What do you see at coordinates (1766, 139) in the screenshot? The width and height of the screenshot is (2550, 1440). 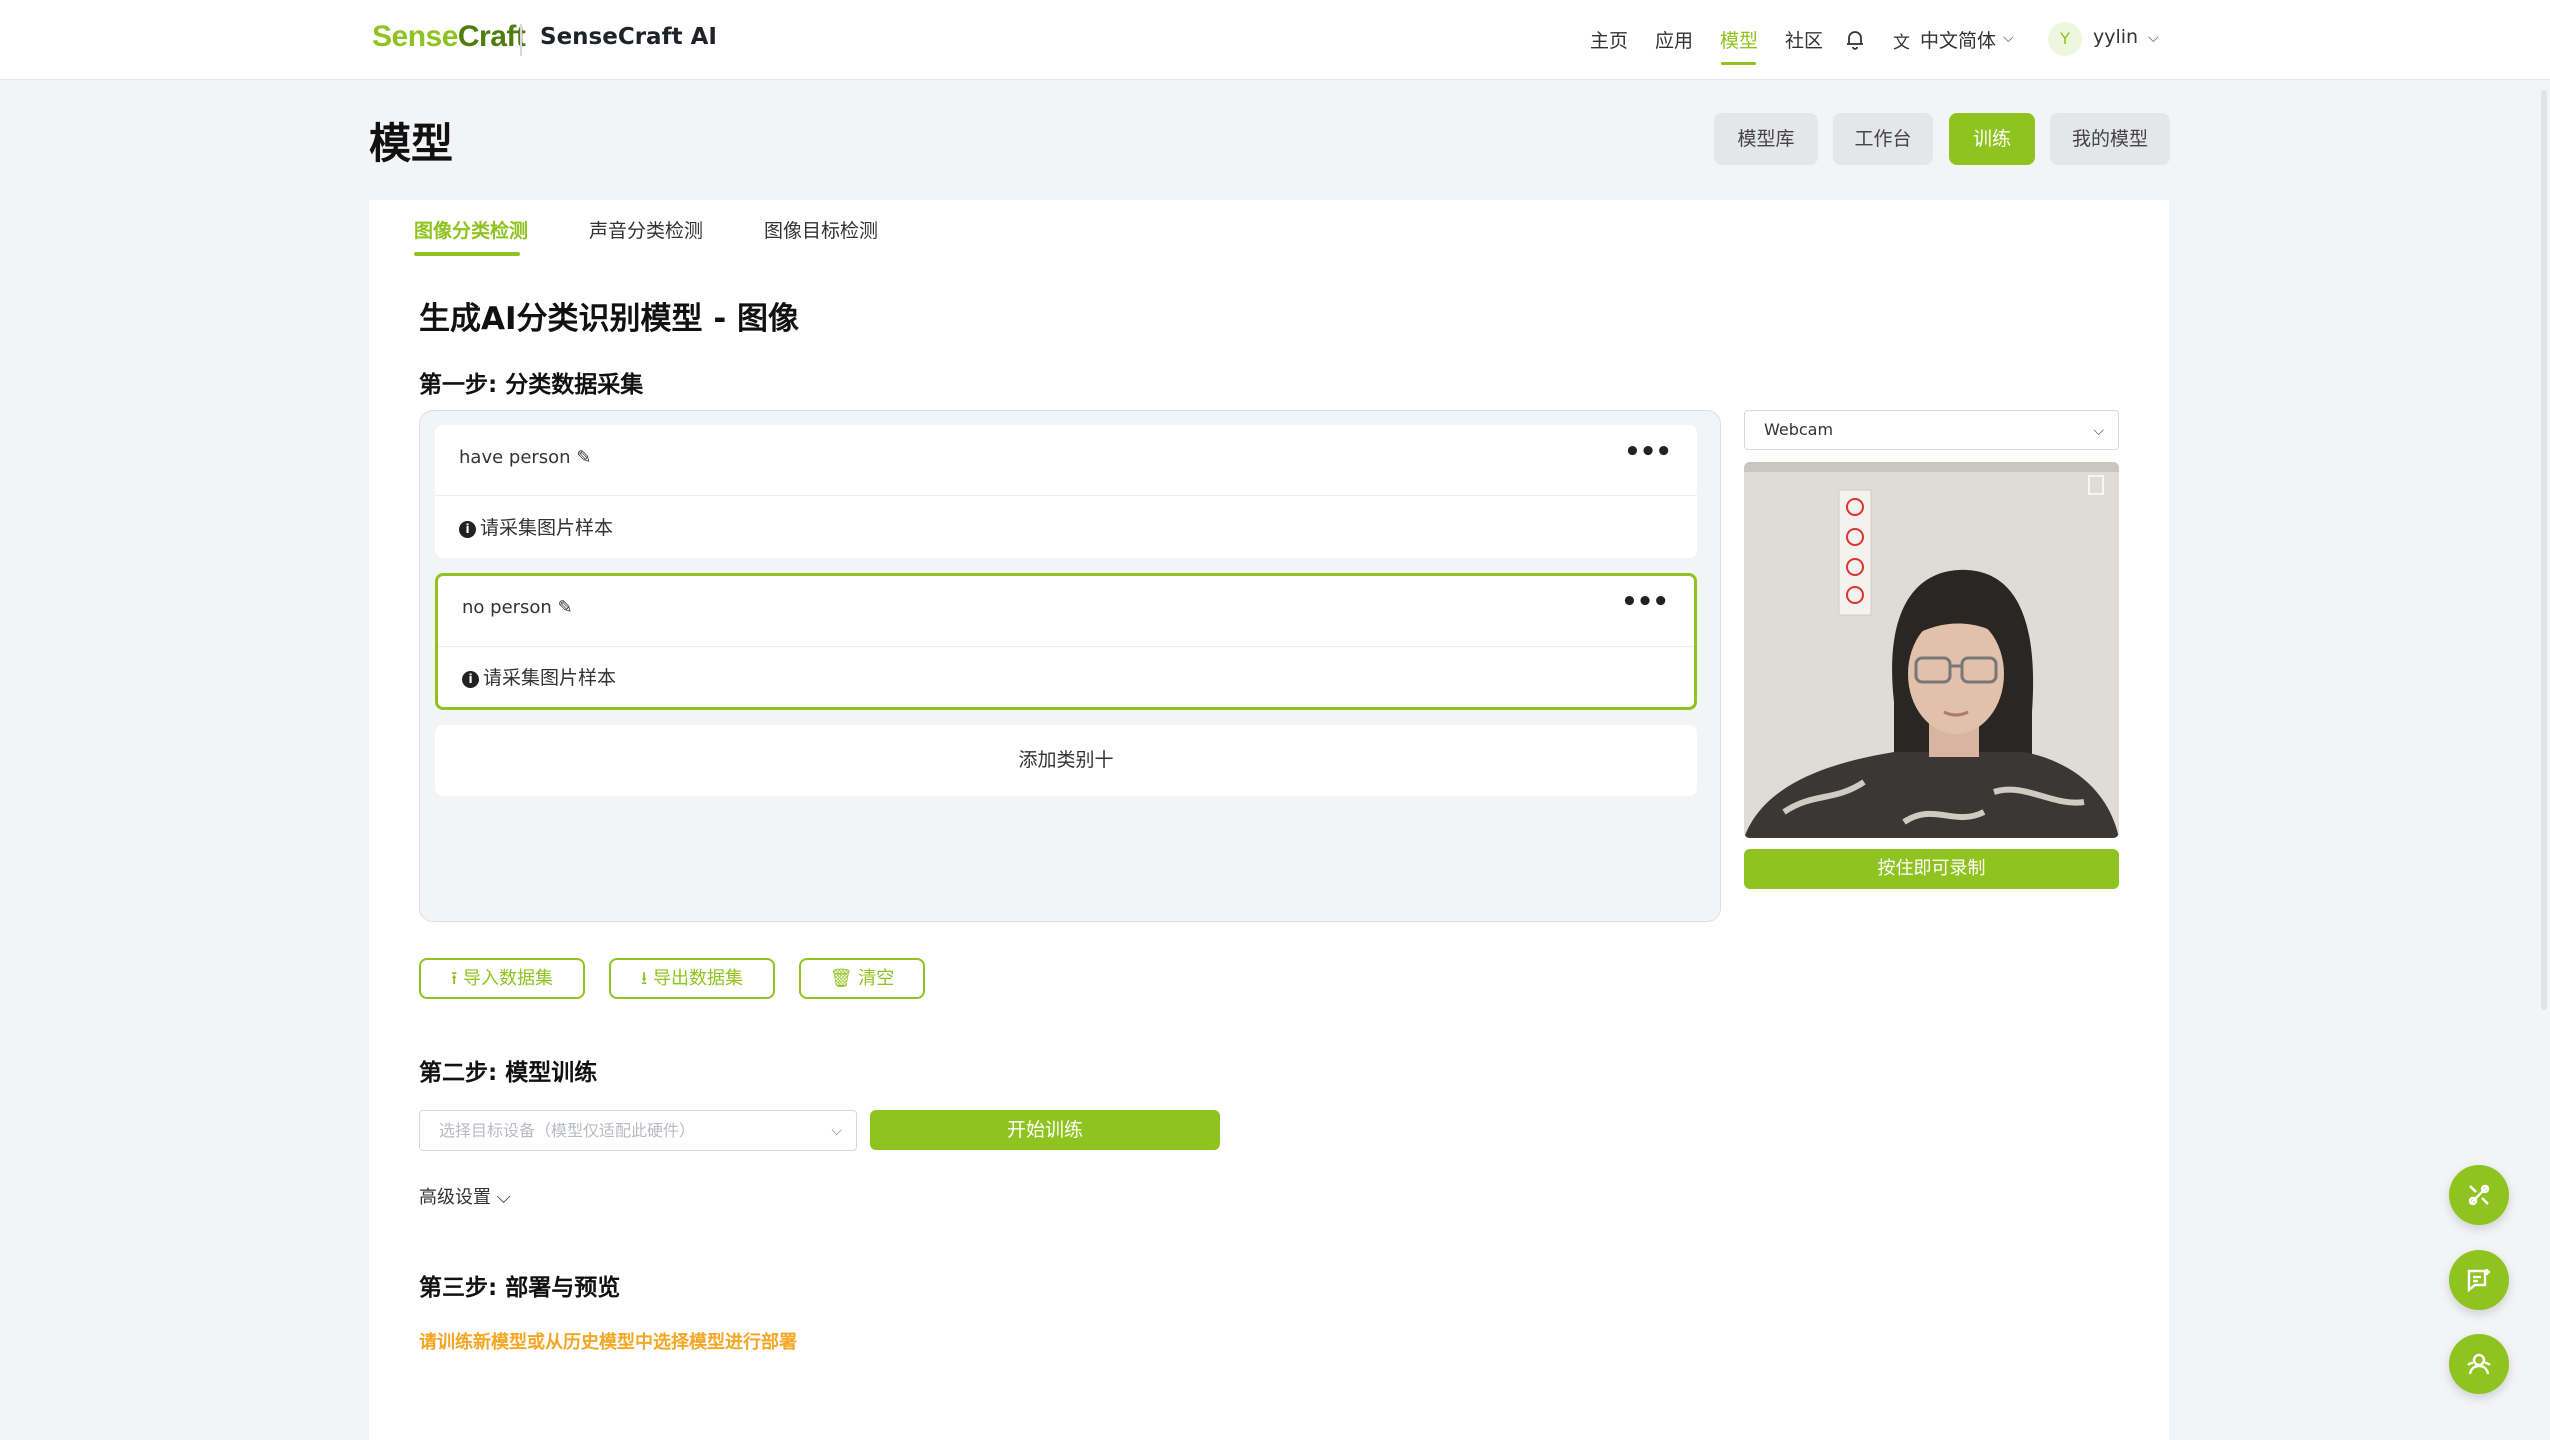 I see `tab-model-library: 模型库` at bounding box center [1766, 139].